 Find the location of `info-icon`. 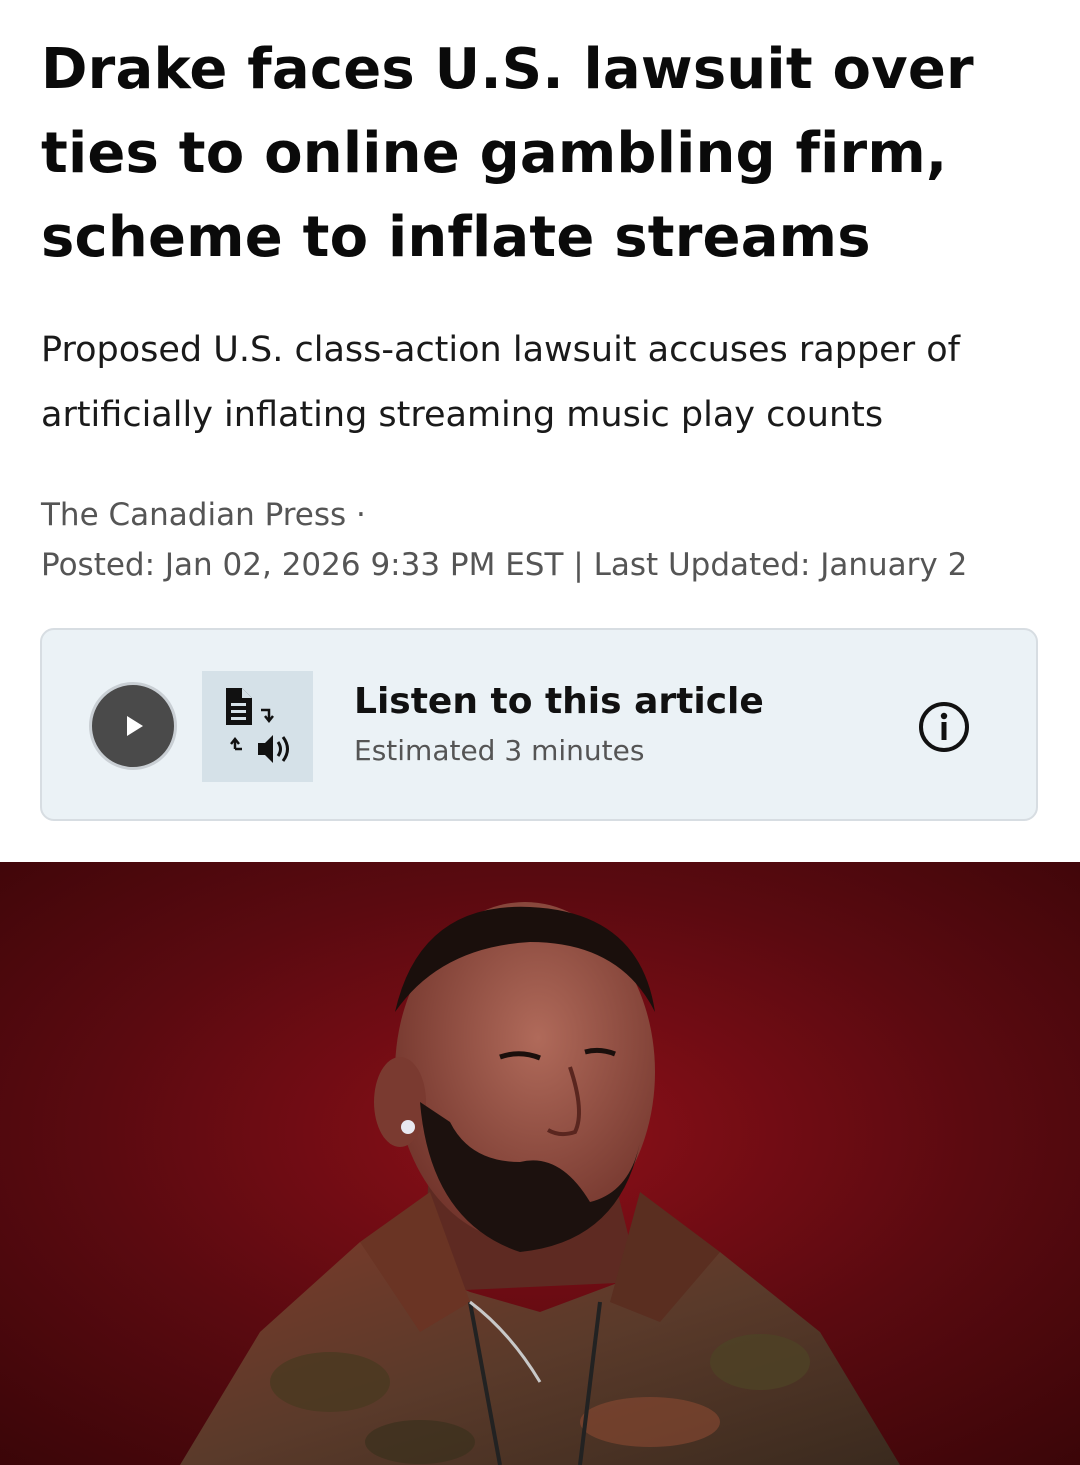

info-icon is located at coordinates (944, 727).